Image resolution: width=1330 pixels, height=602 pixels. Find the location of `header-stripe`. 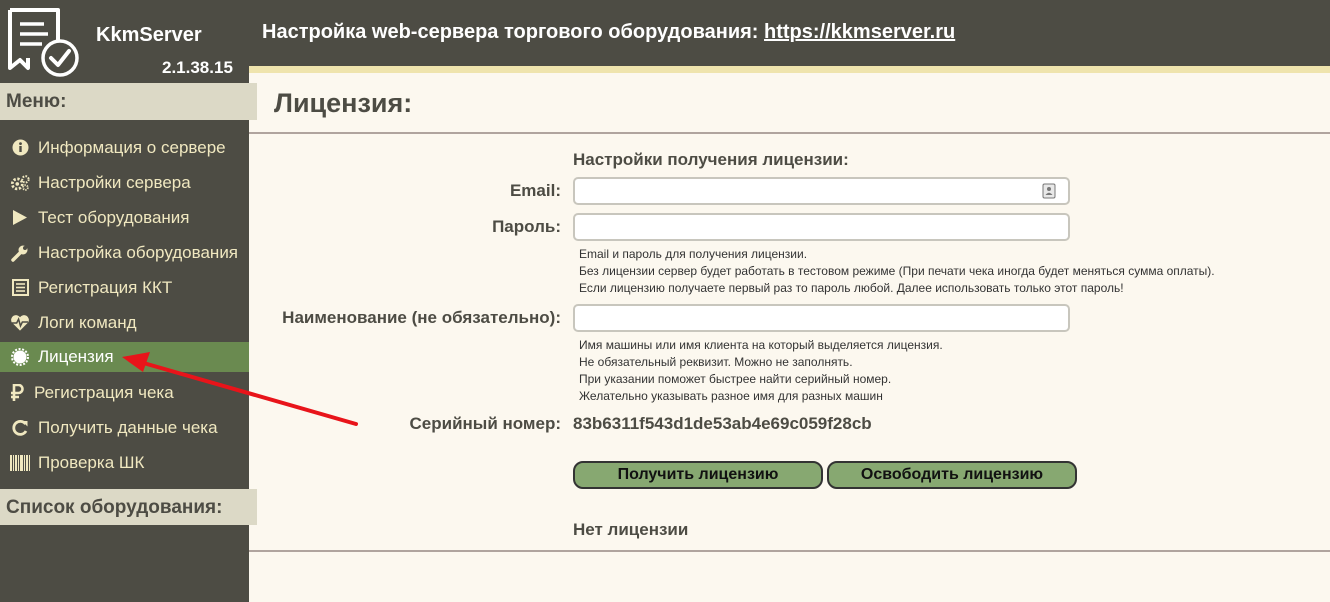

header-stripe is located at coordinates (789, 69).